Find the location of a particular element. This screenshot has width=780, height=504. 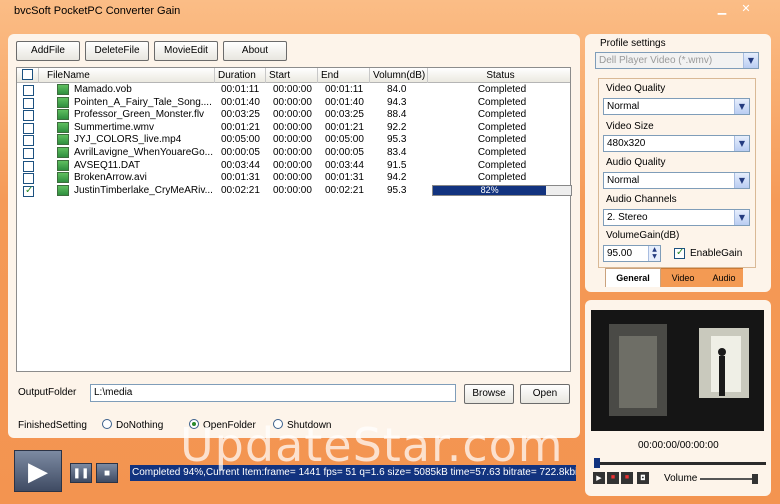

movie-edit-button: MovieEdit is located at coordinates (186, 51).